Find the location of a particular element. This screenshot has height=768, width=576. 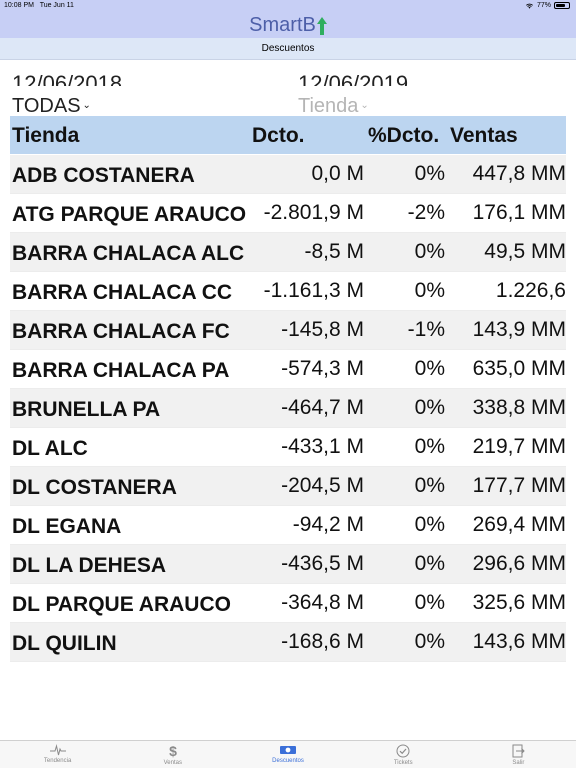

table-row: DL COSTANERA -204,5 M 0% 177,7 MM is located at coordinates (288, 486).